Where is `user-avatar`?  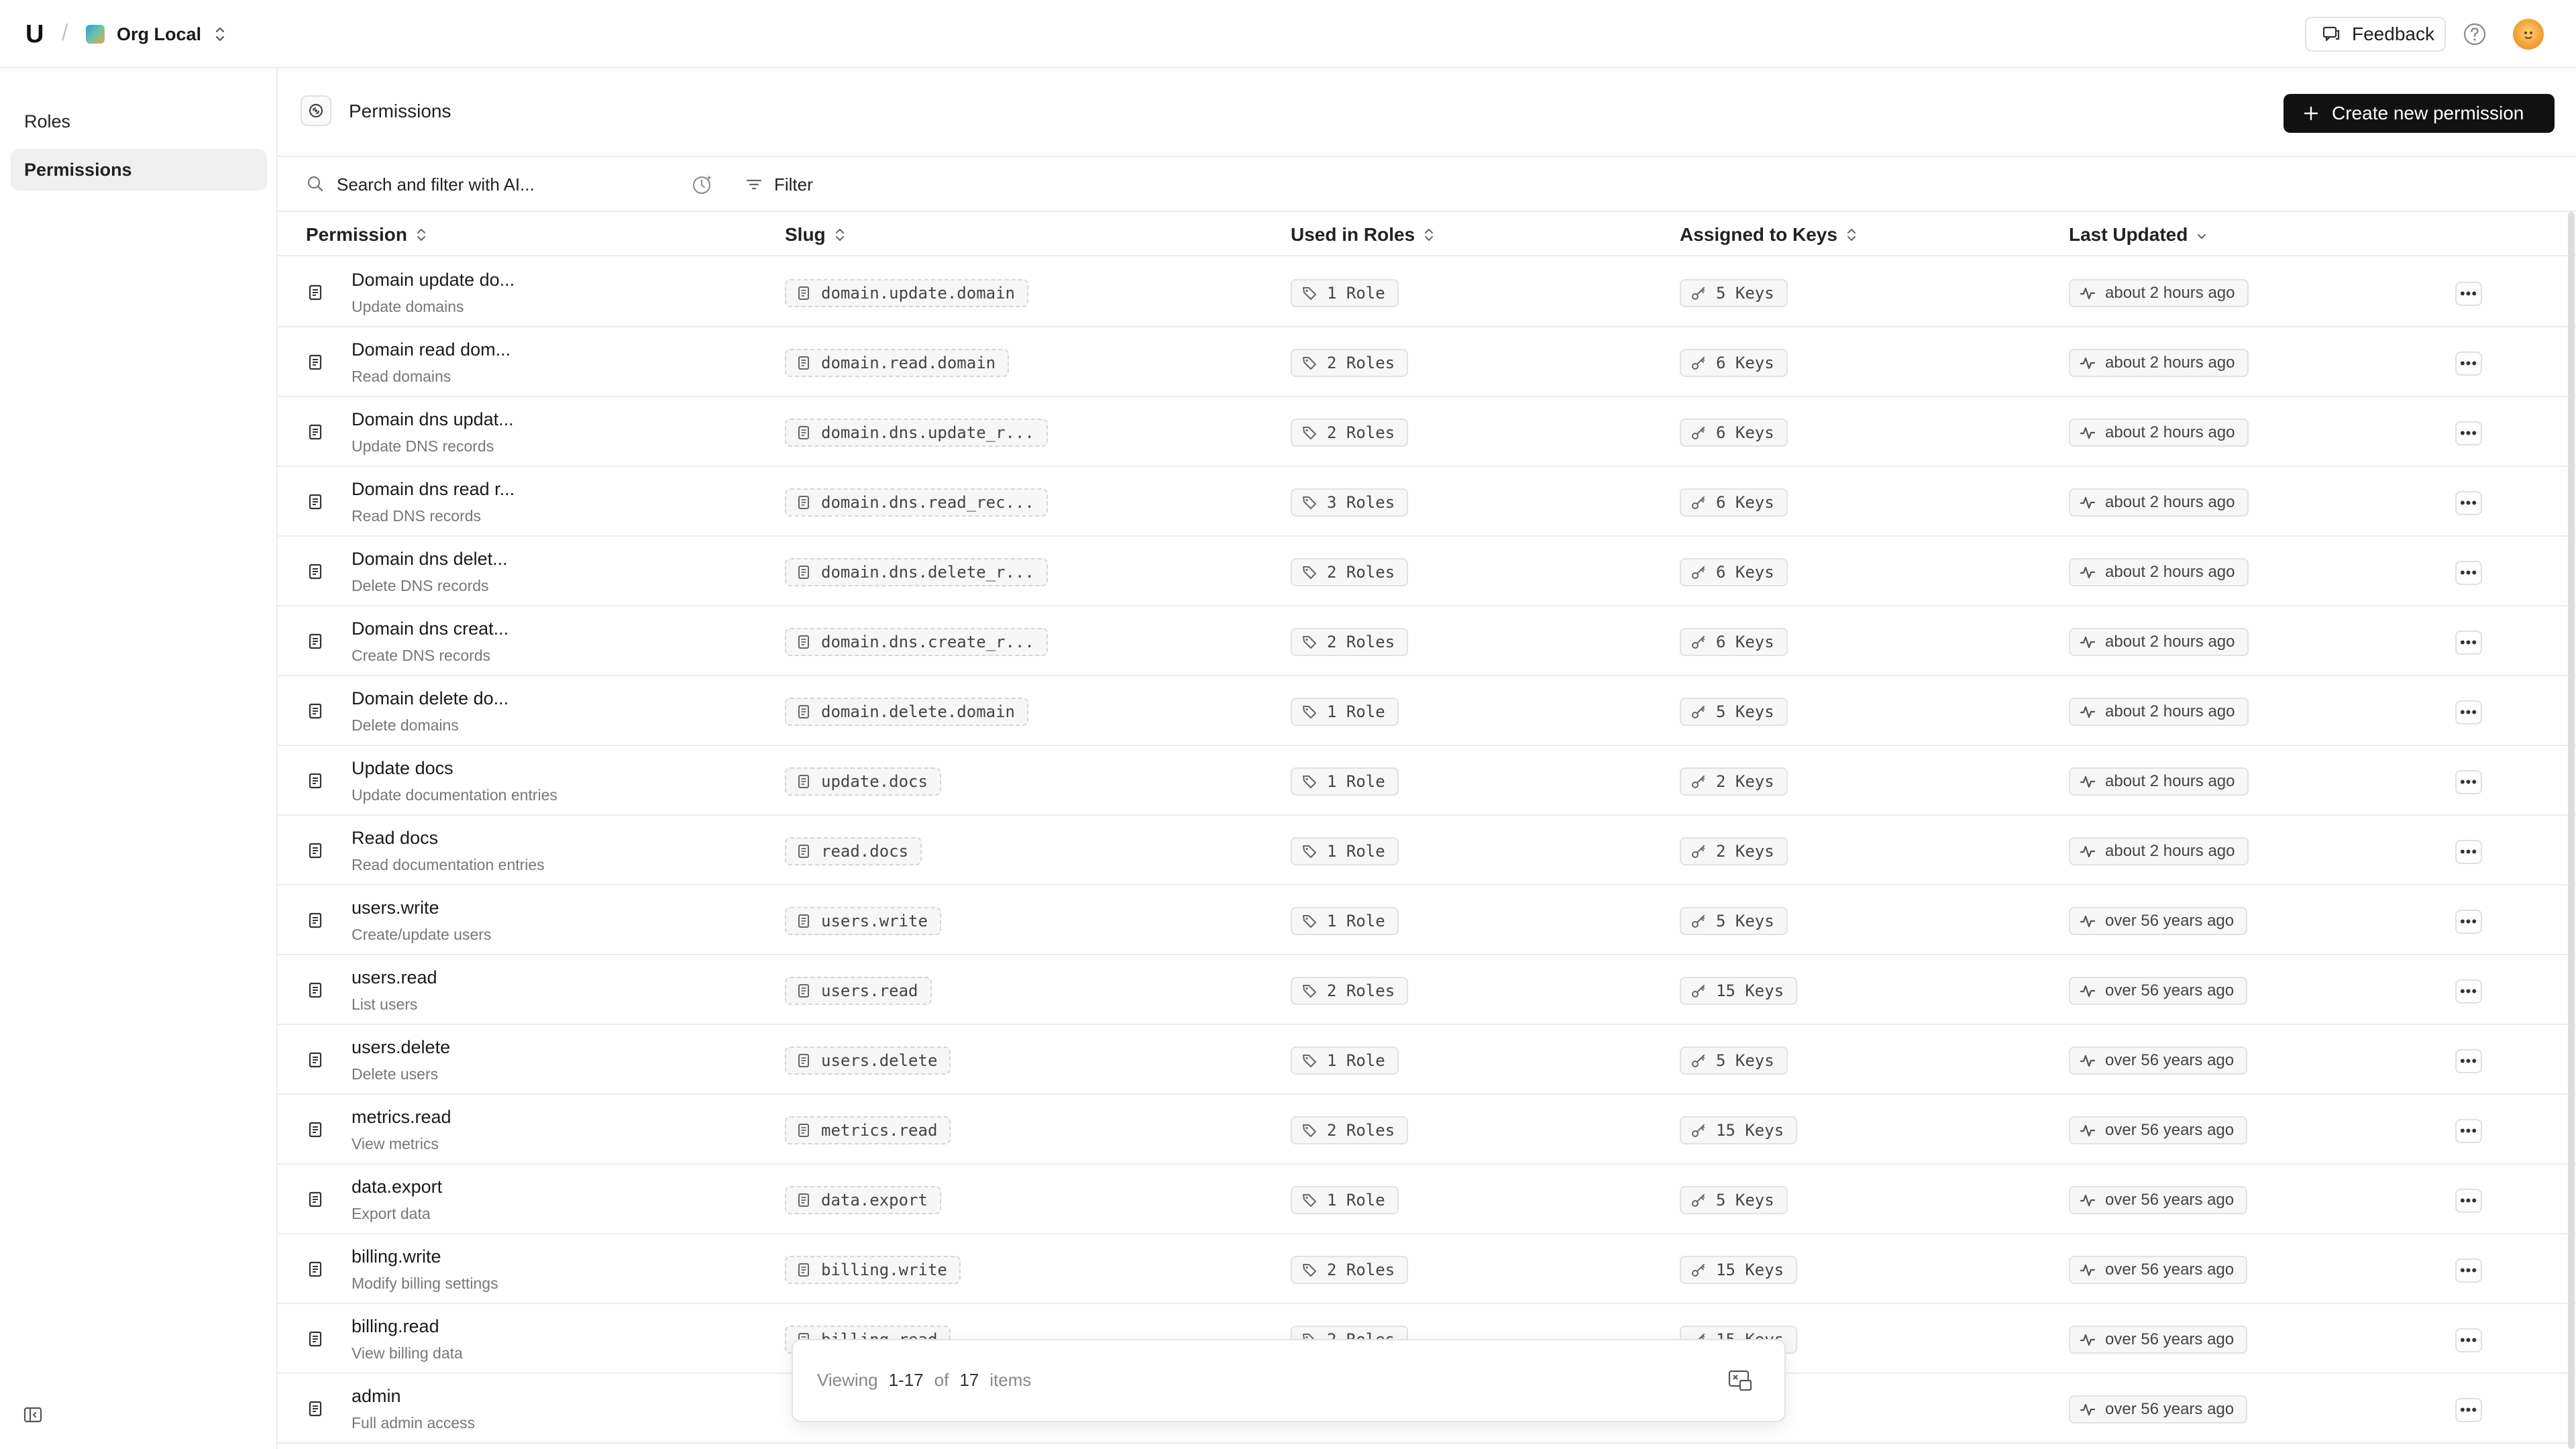 user-avatar is located at coordinates (2528, 34).